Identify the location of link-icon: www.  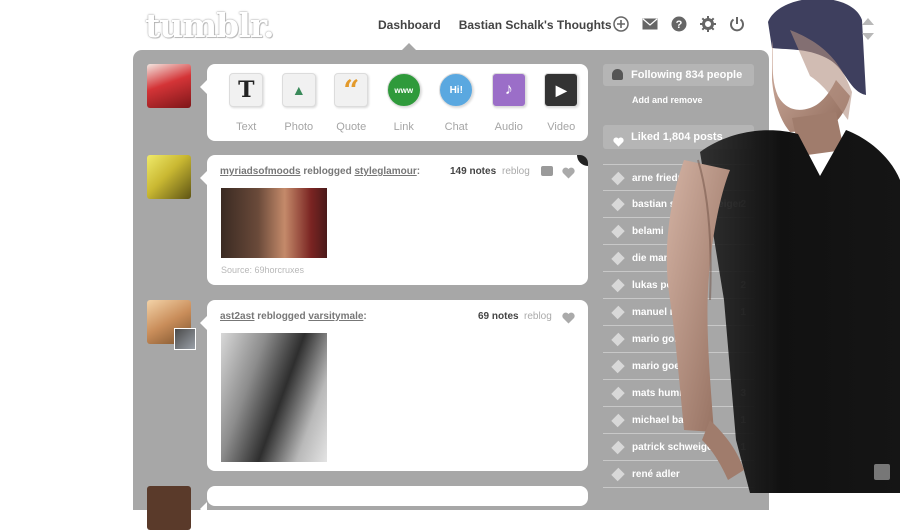
(403, 90).